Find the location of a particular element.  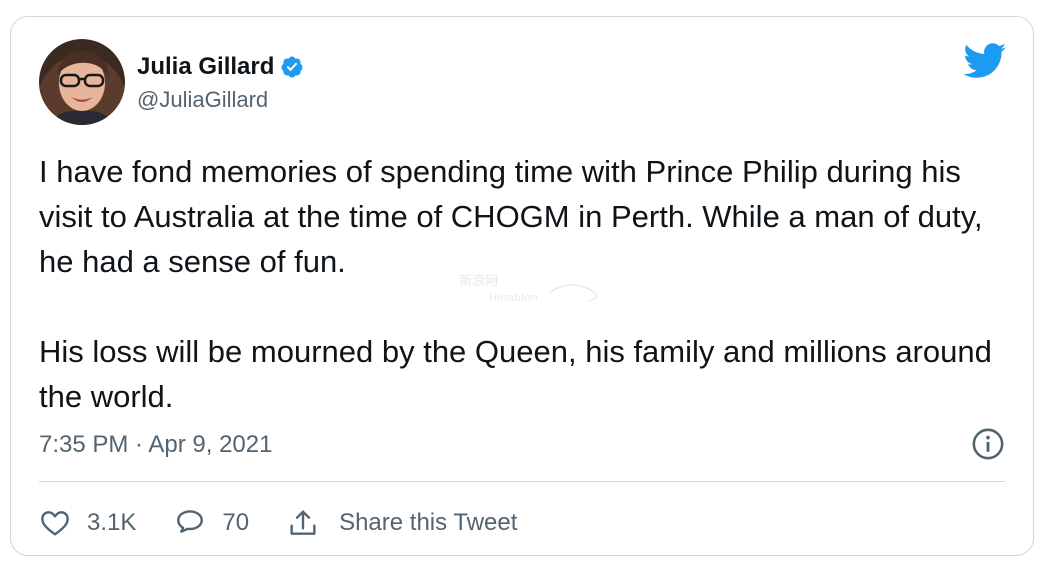

share-tweet-button: Share this Tweet is located at coordinates (402, 523).